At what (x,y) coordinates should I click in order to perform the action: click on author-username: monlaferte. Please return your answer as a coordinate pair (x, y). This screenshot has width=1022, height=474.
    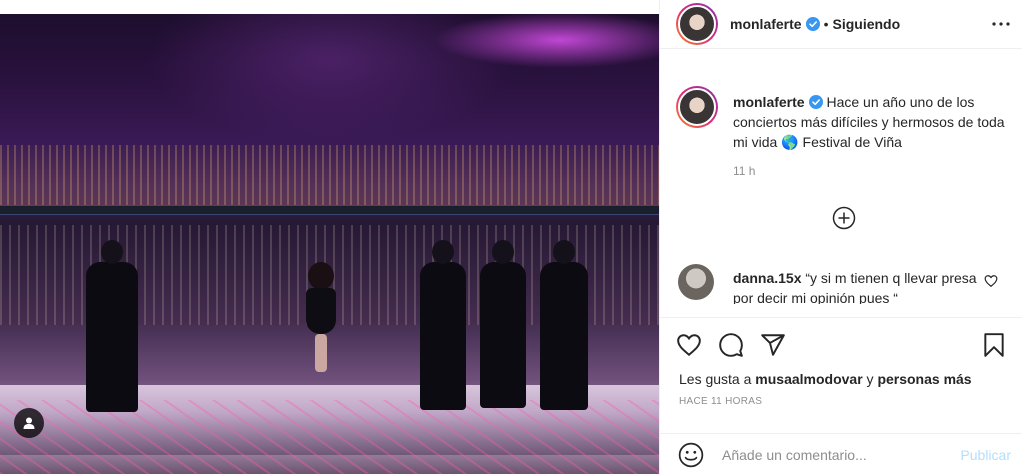
    Looking at the image, I should click on (766, 24).